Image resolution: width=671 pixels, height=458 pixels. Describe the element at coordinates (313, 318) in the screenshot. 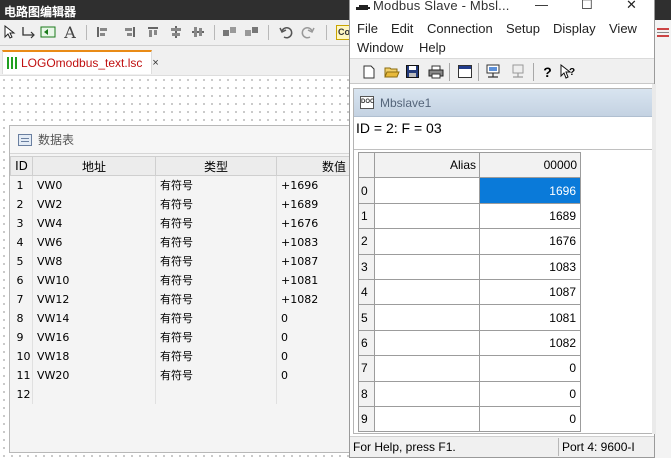

I see `cell-value: 0` at that location.